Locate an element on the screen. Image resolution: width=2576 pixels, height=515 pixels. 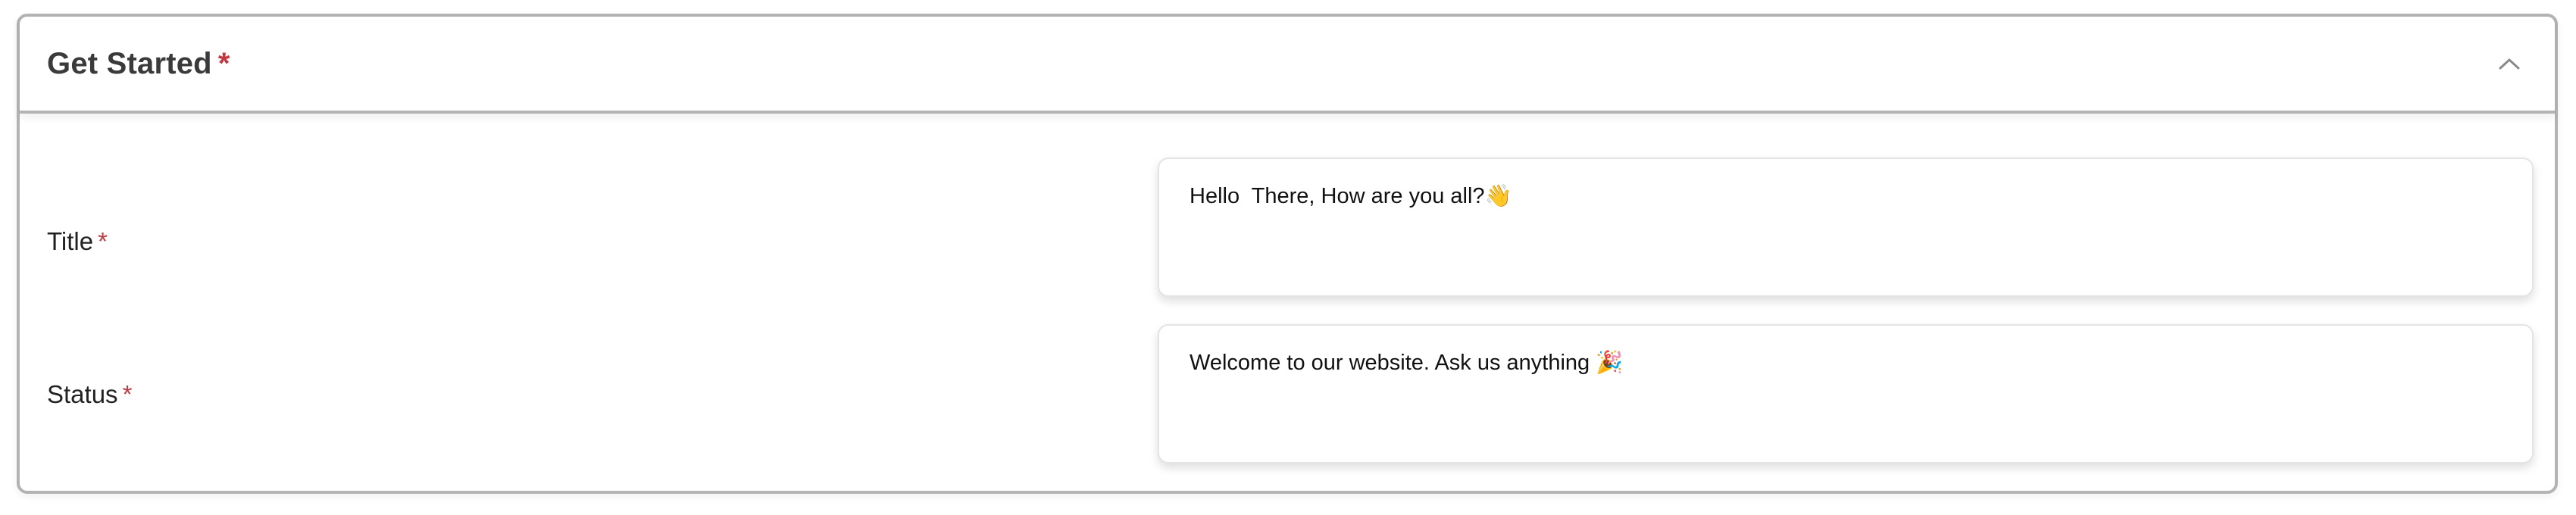
collapse-button is located at coordinates (2509, 63).